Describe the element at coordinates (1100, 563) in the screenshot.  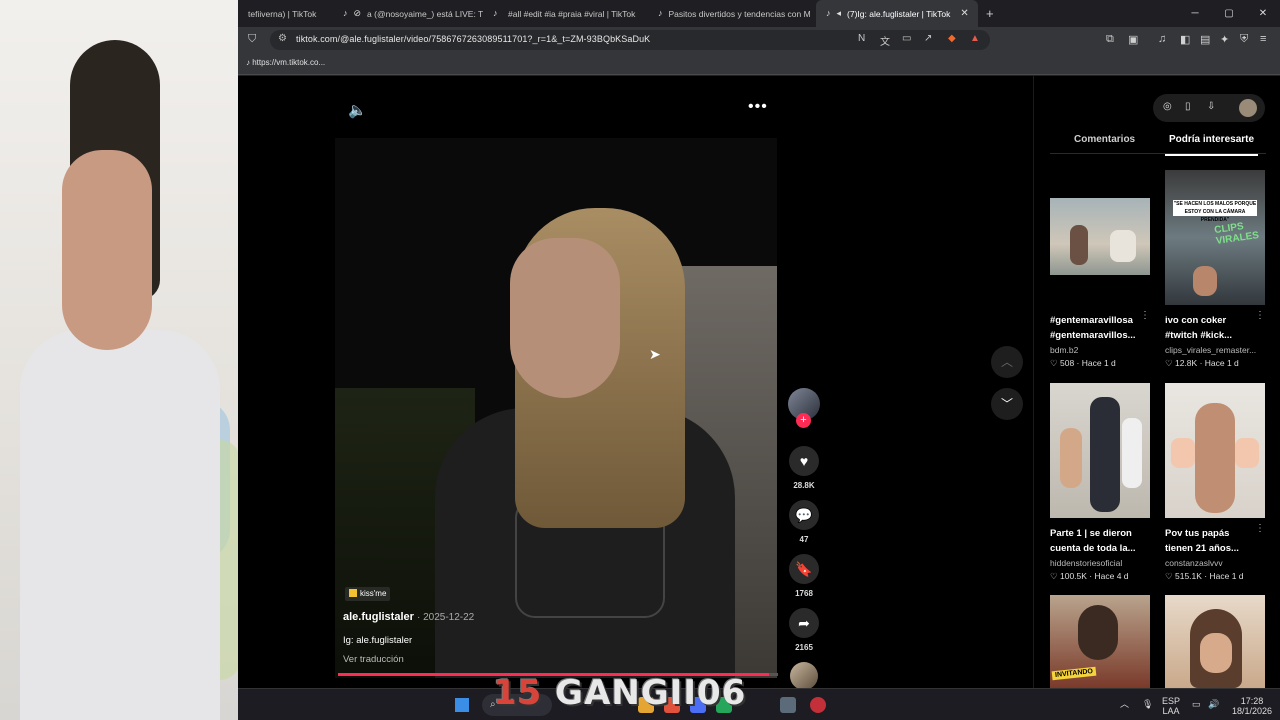
I see `card-user: hiddenstoriesoficial` at that location.